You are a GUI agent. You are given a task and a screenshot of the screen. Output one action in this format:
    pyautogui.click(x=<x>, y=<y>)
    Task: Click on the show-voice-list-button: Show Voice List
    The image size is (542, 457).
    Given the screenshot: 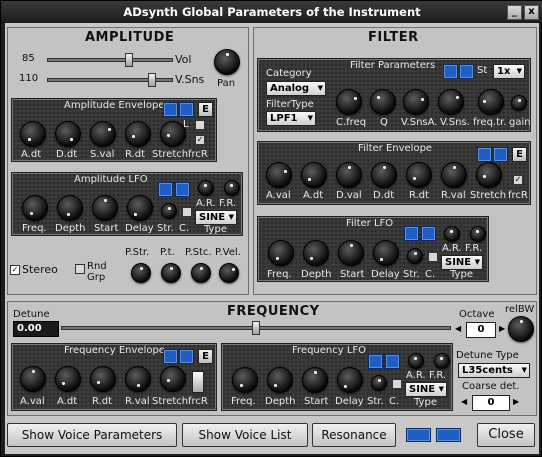 What is the action you would take?
    pyautogui.click(x=245, y=435)
    